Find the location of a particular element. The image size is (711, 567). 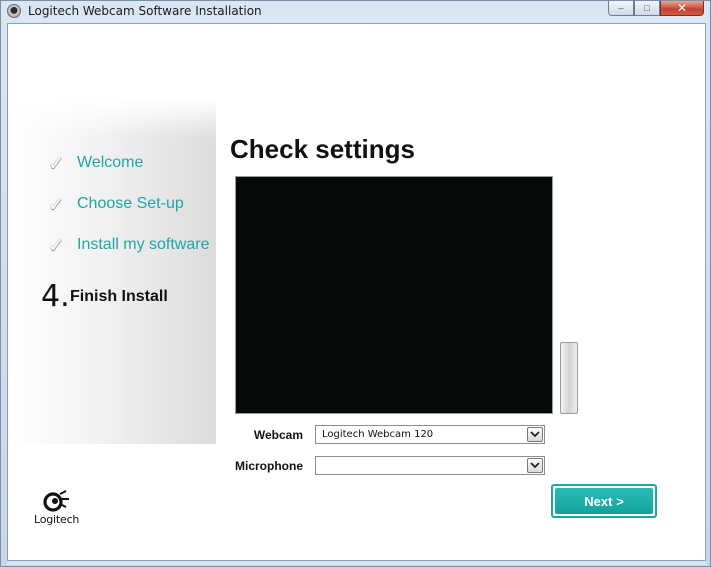

webcam-label: Webcam is located at coordinates (278, 435).